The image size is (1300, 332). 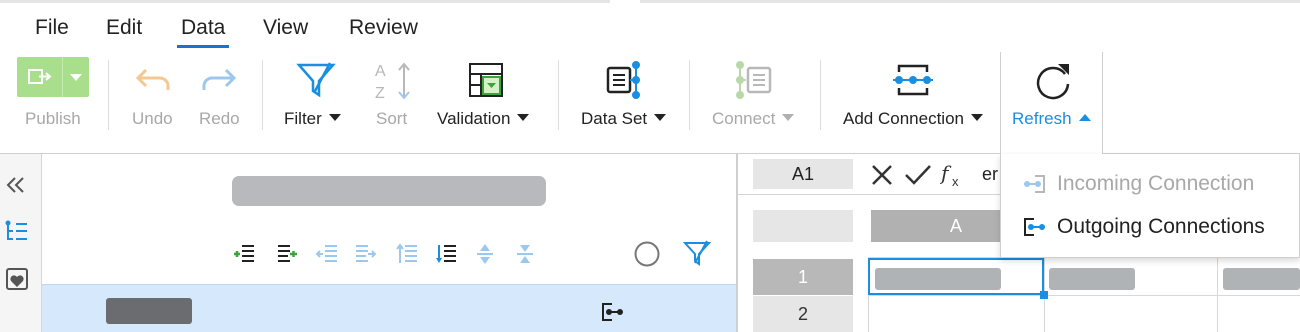 I want to click on connect-icon, so click(x=754, y=80).